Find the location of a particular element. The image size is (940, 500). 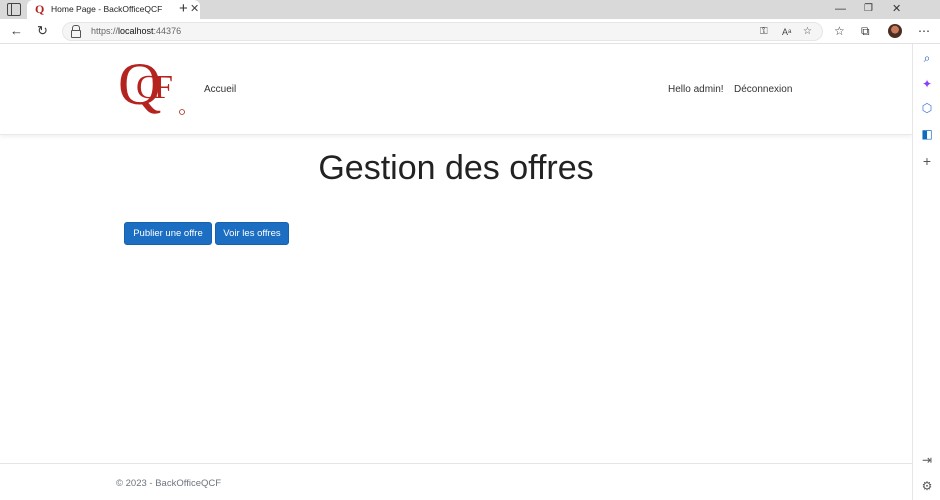

maximize-icon: ❐ is located at coordinates (868, 9).